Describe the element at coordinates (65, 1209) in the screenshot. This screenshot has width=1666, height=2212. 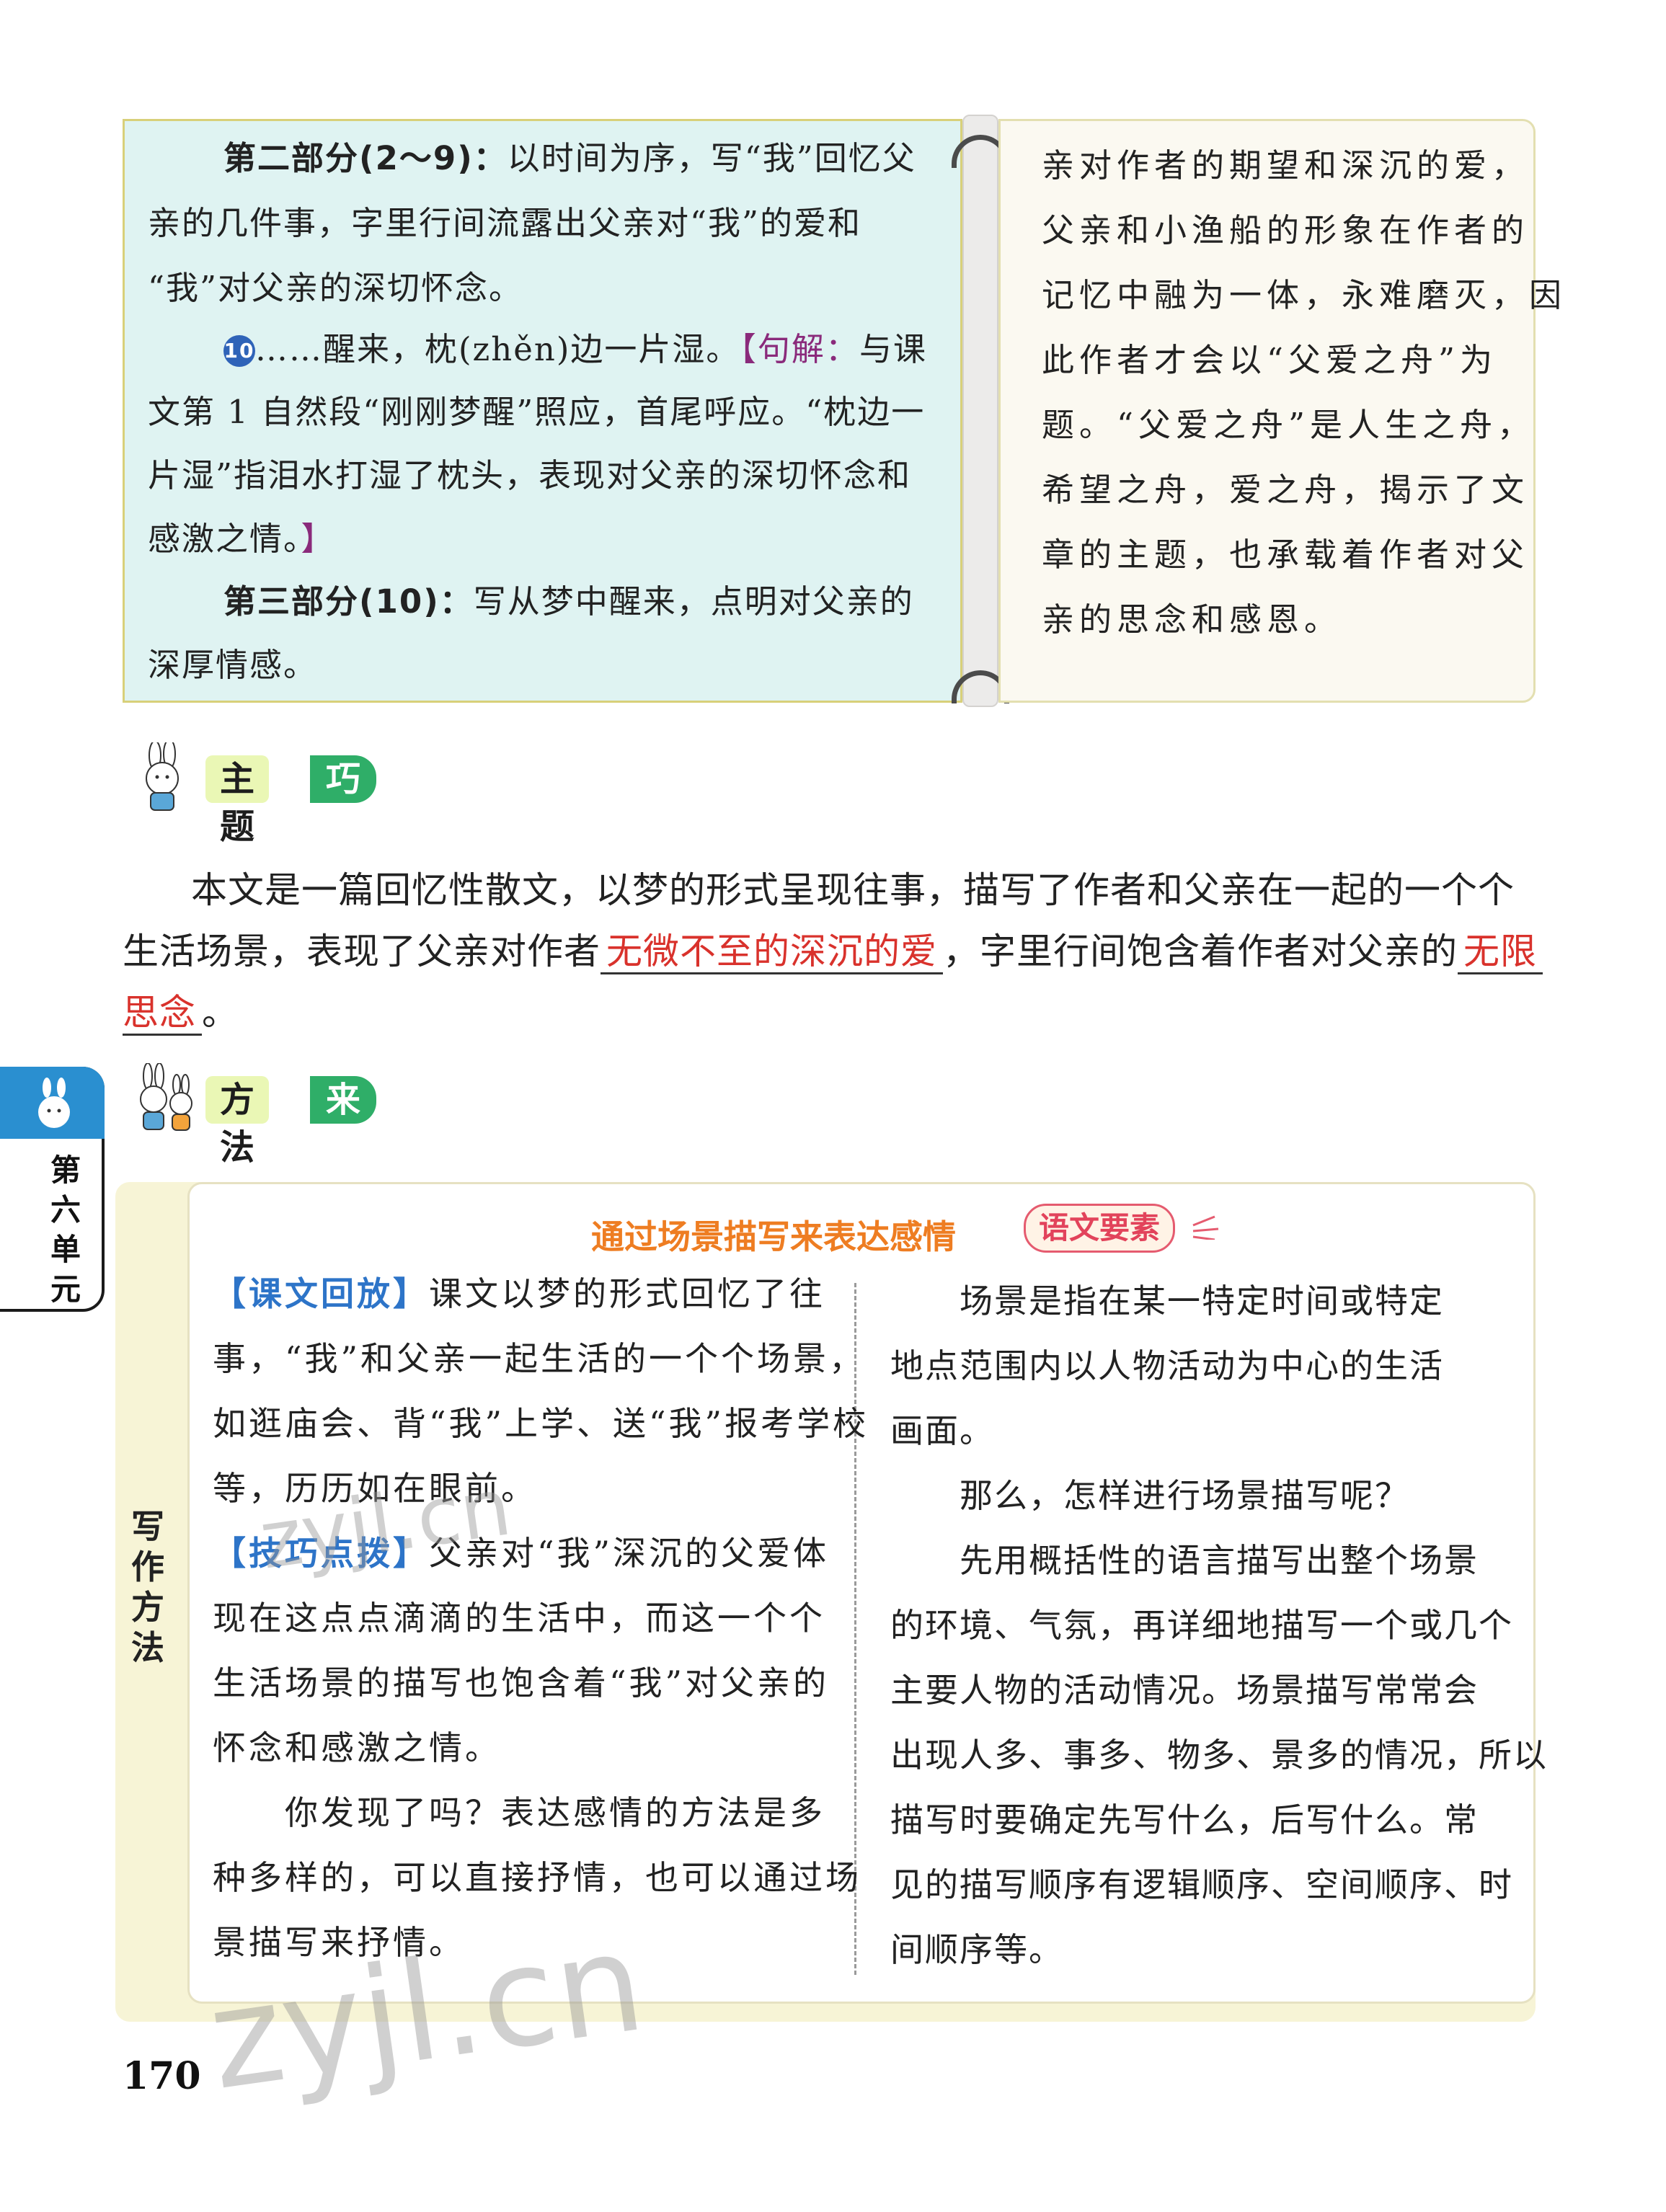
I see `unit-tab-char: 六` at that location.